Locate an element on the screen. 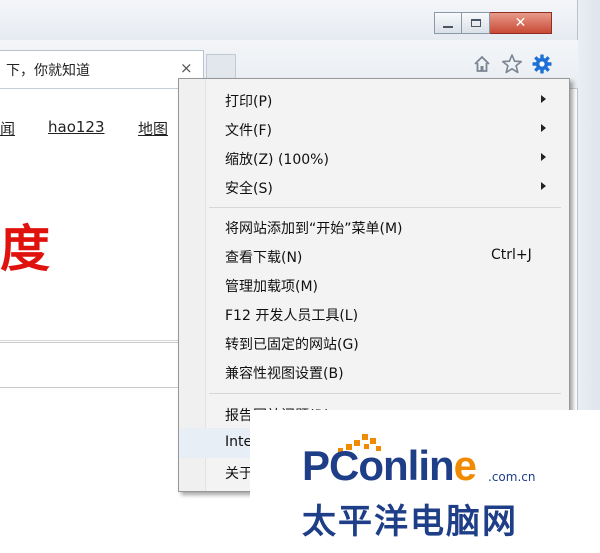  page-link-hao123: hao123 is located at coordinates (76, 127).